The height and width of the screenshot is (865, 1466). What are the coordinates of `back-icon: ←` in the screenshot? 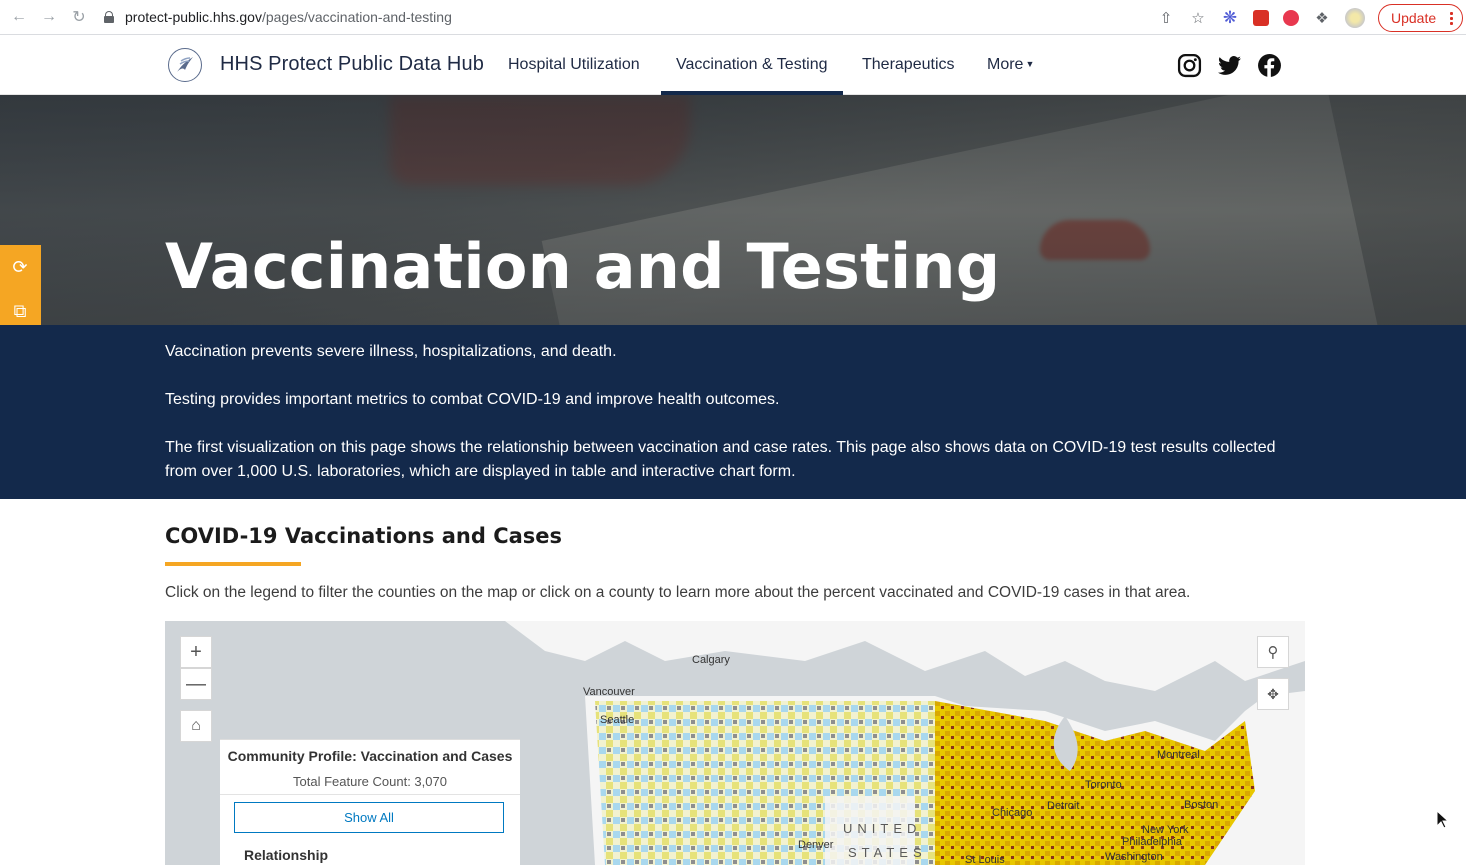 It's located at (19, 17).